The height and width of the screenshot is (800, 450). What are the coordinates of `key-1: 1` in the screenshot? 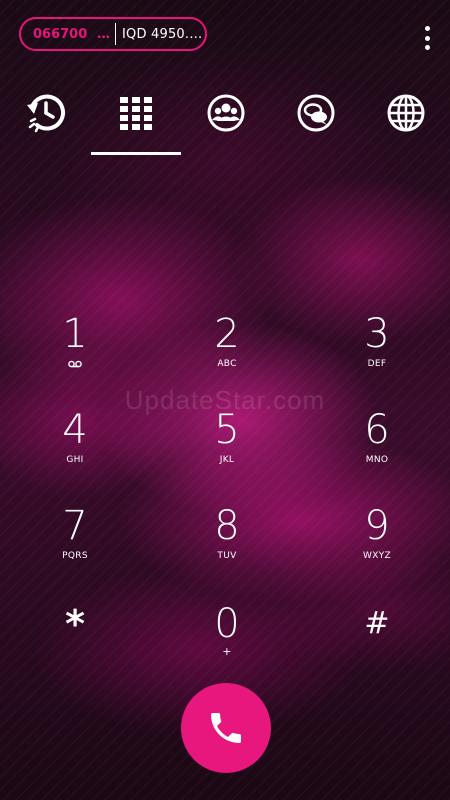 It's located at (75, 352).